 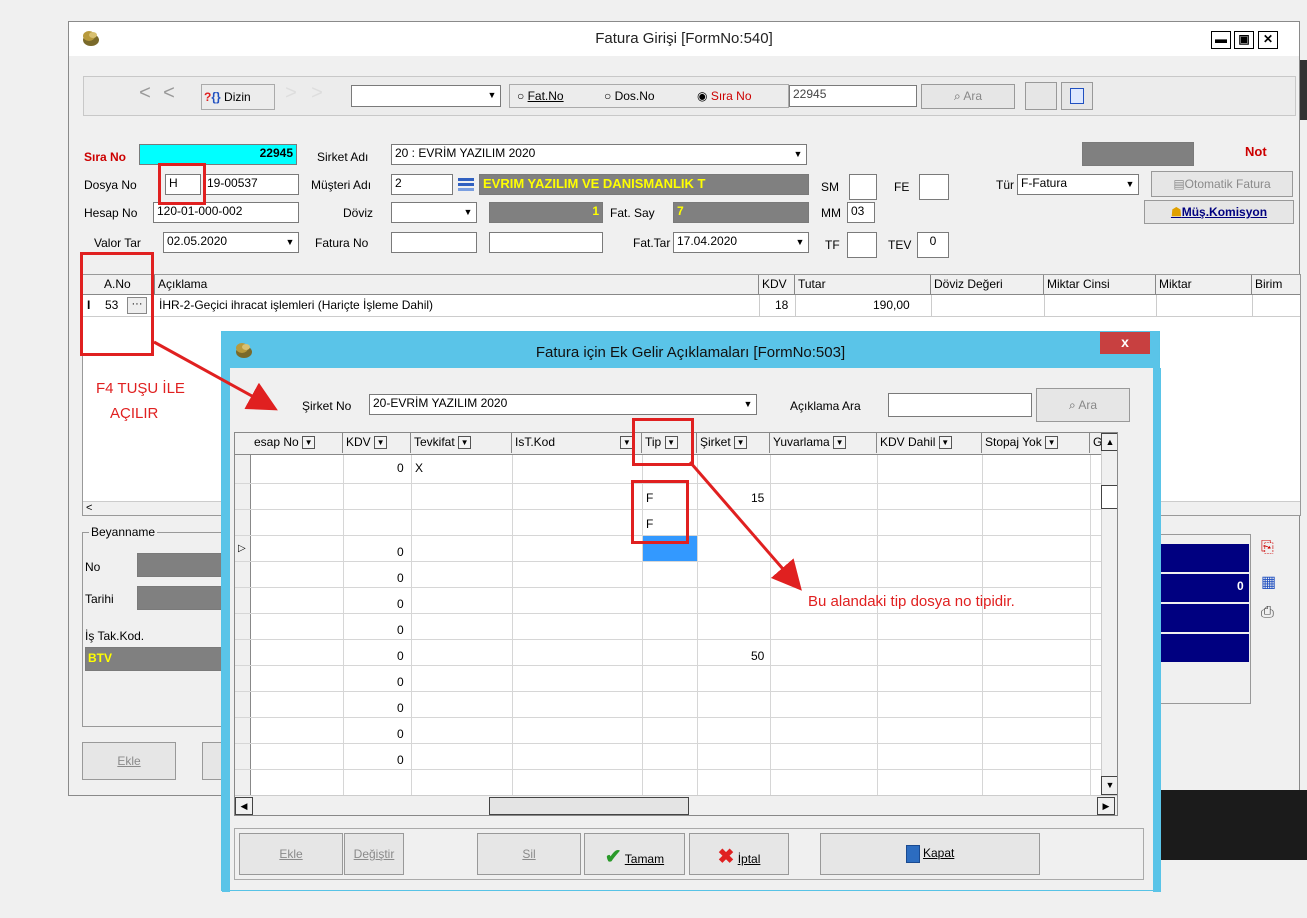 What do you see at coordinates (1078, 184) in the screenshot?
I see `tur-select: F-Fatura ▼` at bounding box center [1078, 184].